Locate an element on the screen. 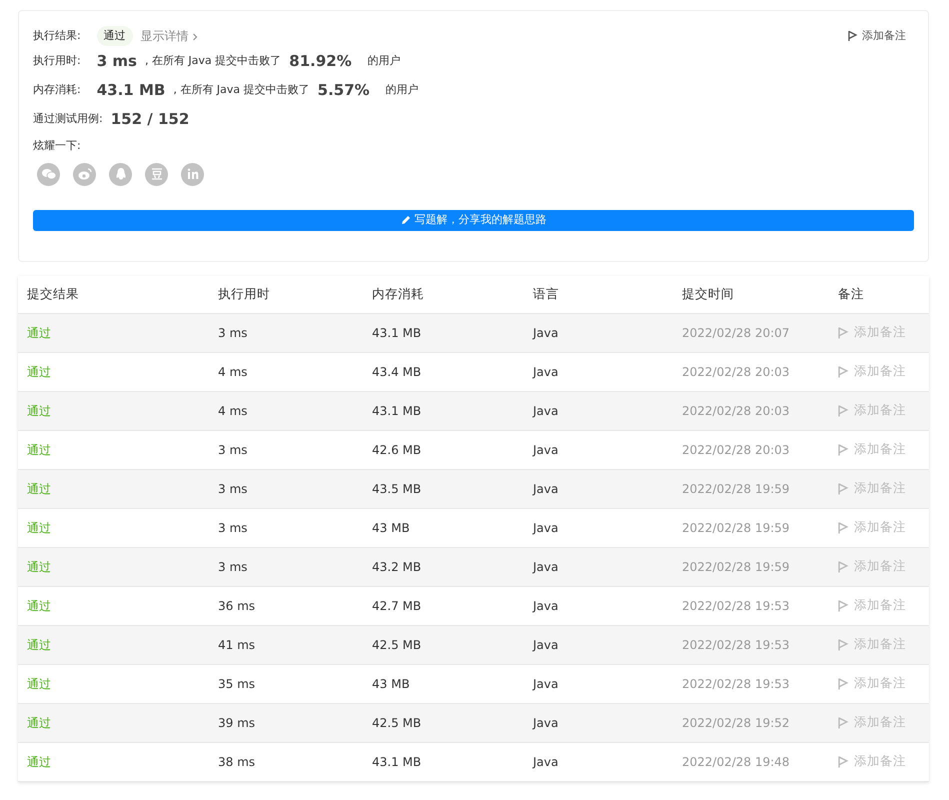 The height and width of the screenshot is (800, 949). douban-share-button is located at coordinates (156, 174).